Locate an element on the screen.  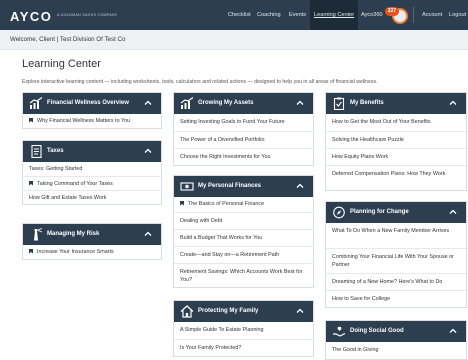
nav-events: Events is located at coordinates (297, 15).